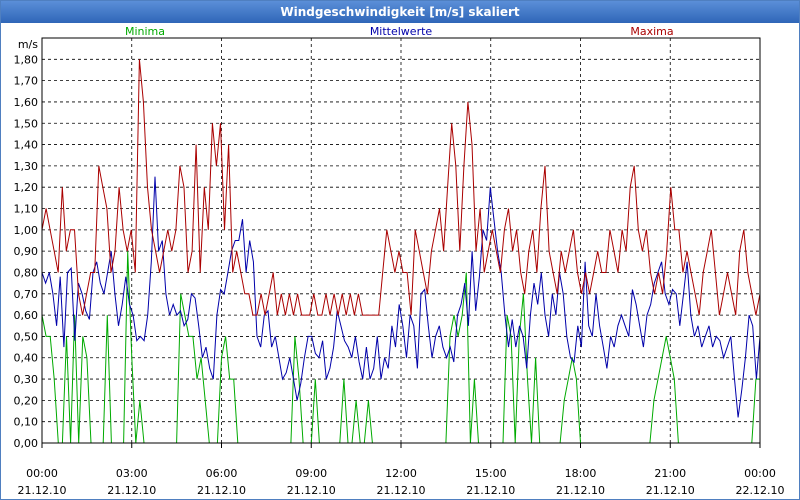  I want to click on x-tick-time: 21:00, so click(670, 473).